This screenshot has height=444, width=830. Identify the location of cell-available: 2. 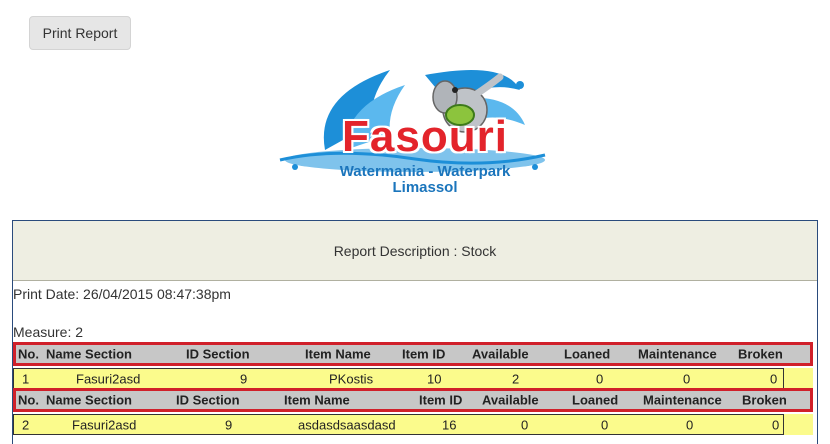
(516, 378).